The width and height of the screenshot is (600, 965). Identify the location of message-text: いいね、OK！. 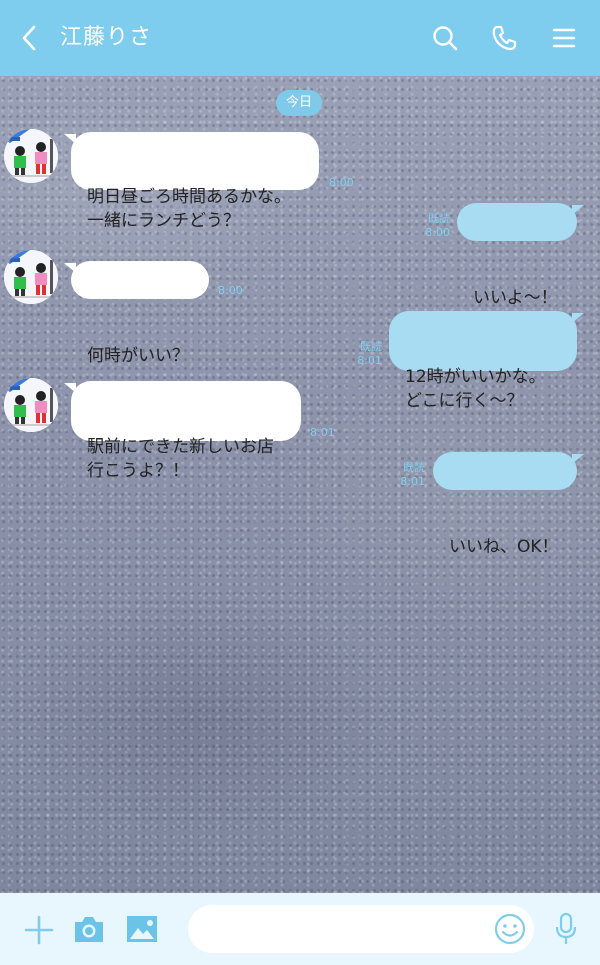
(504, 547).